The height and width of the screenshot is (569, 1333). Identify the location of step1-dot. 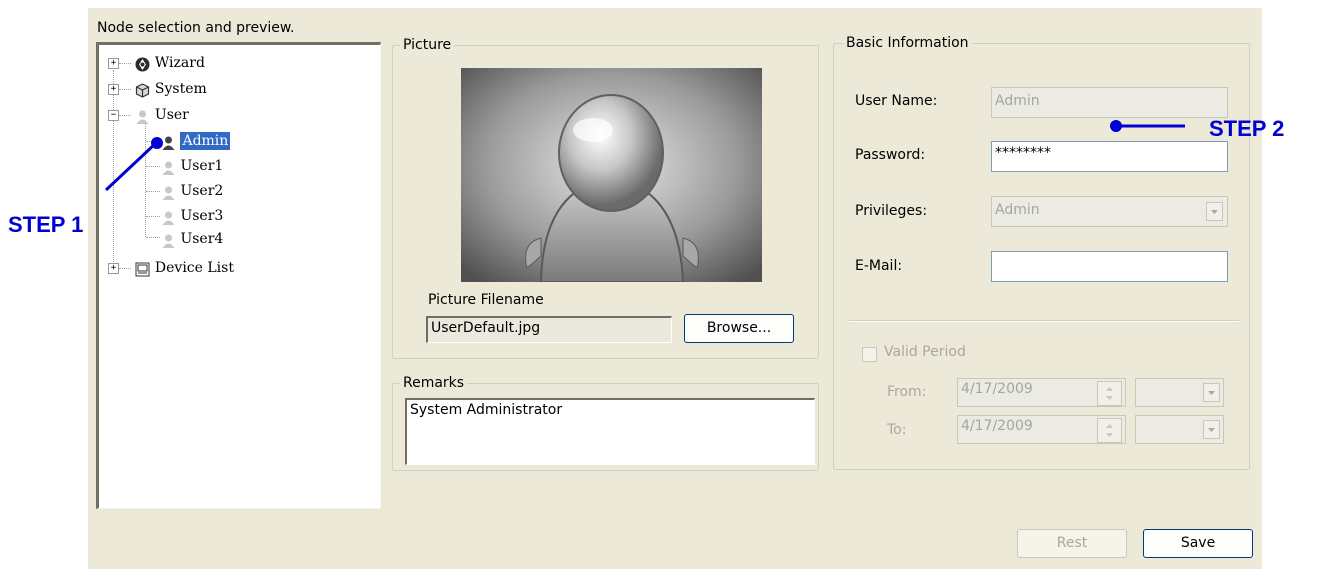
(157, 143).